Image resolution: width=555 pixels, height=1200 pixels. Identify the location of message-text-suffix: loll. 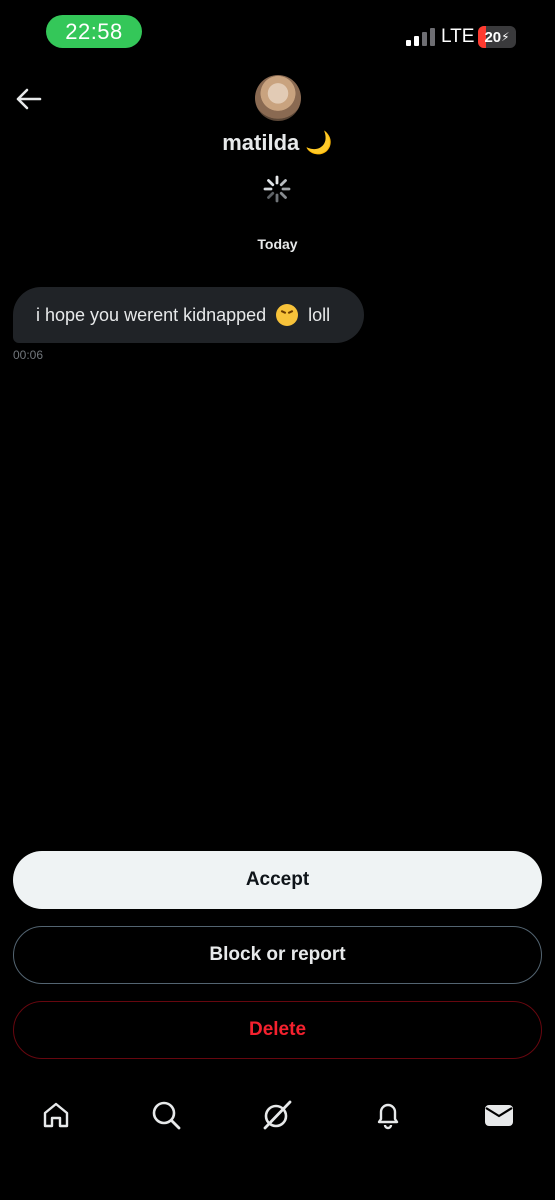
(319, 314).